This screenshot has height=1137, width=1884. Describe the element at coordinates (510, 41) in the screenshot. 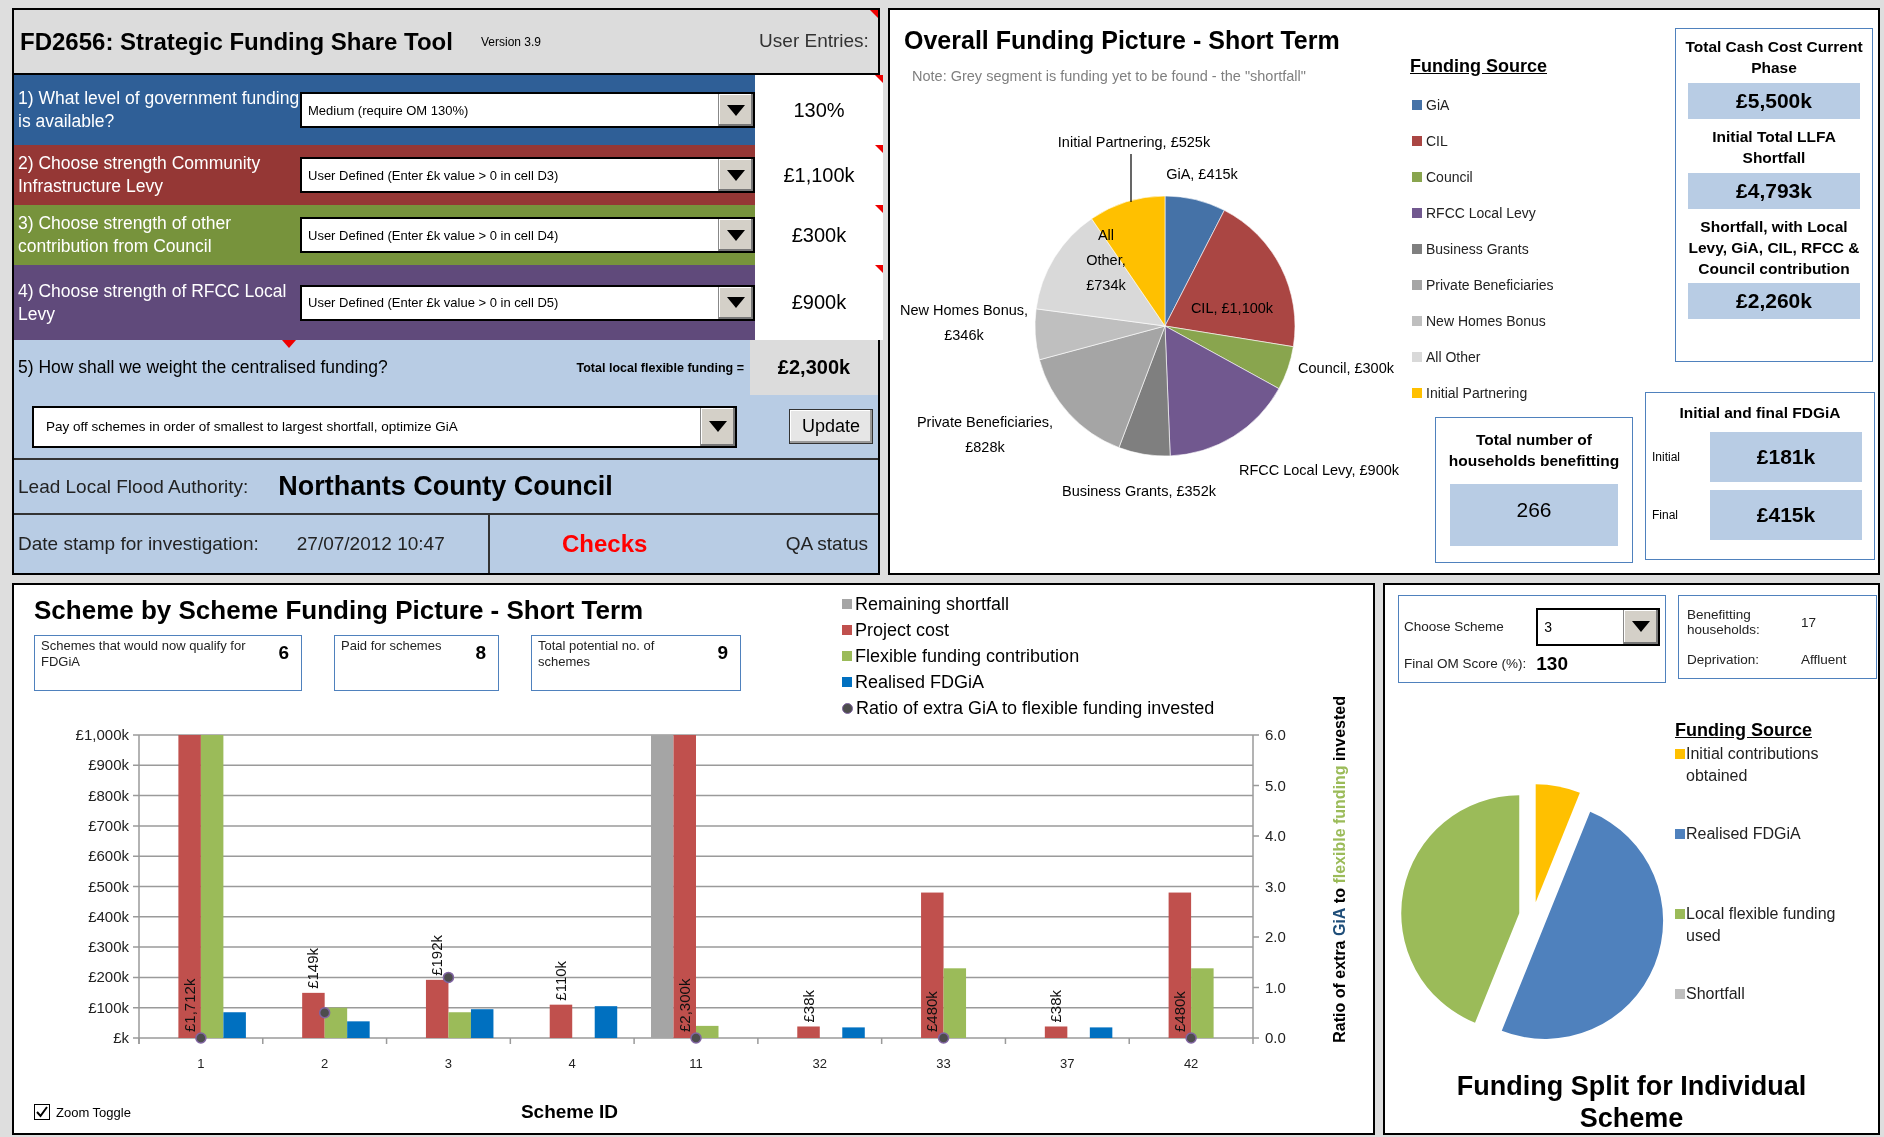

I see `version-label: Version 3.9` at that location.